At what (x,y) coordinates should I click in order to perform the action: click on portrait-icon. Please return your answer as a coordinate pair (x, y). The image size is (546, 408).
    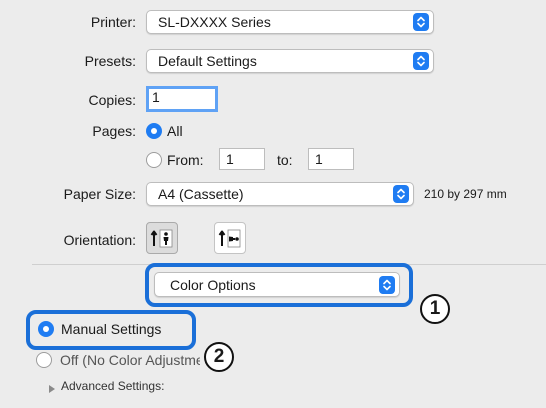
    Looking at the image, I should click on (161, 238).